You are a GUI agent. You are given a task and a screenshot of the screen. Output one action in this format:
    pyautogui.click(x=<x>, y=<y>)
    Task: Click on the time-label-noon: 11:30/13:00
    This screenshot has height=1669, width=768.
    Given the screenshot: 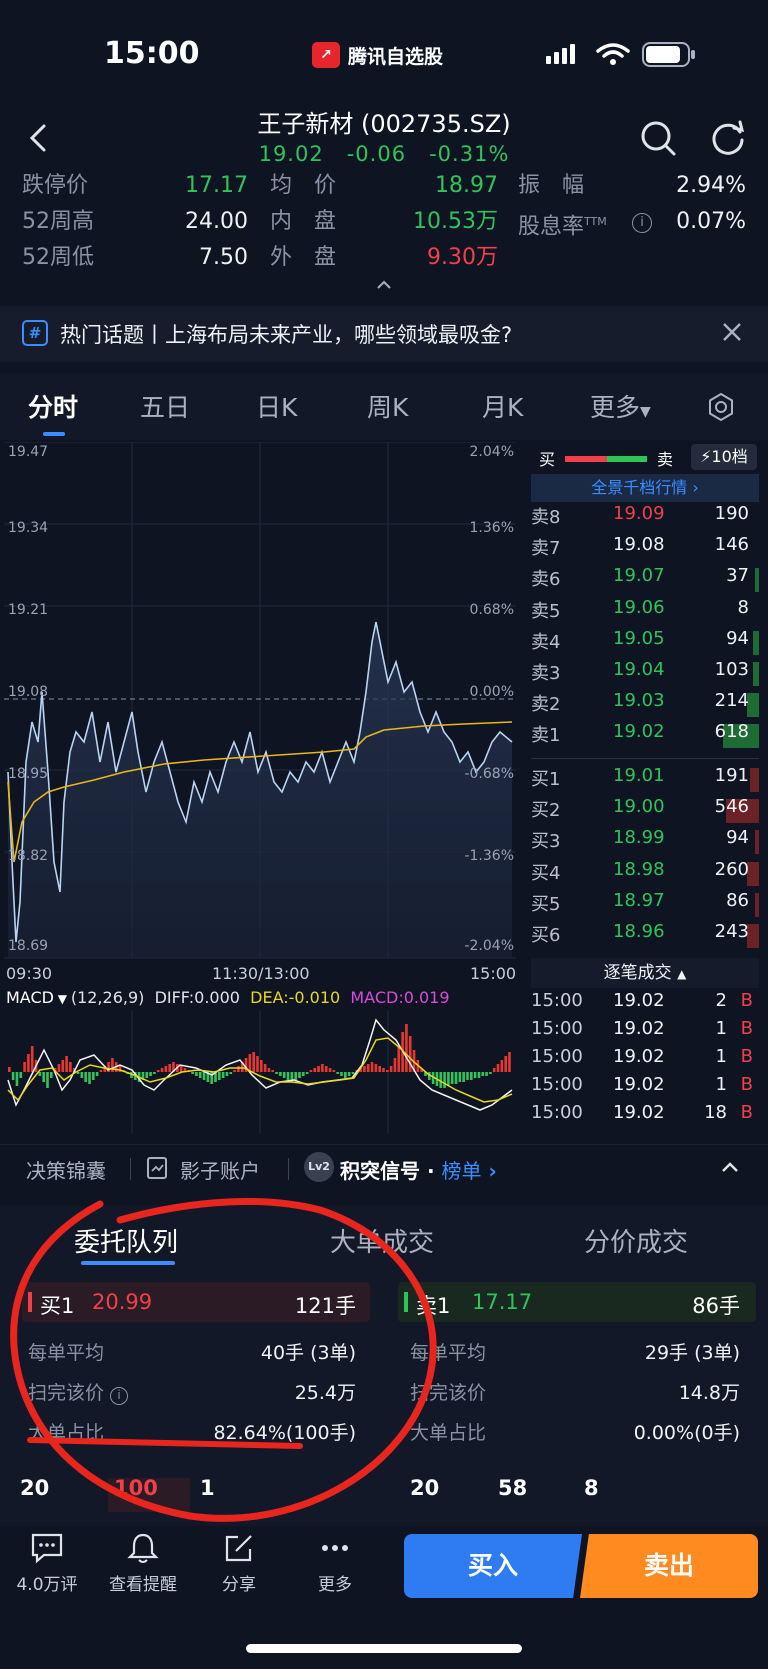 What is the action you would take?
    pyautogui.click(x=261, y=973)
    